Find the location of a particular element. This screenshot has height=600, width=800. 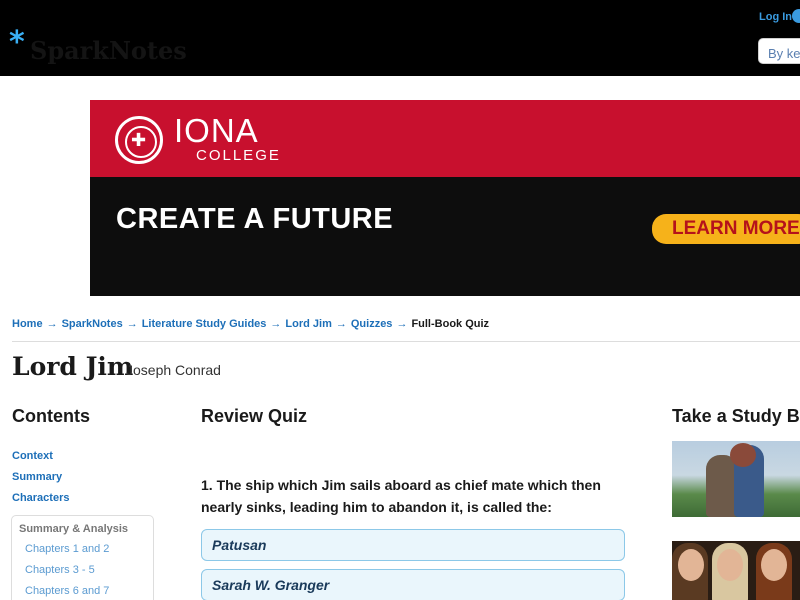

sparknotes-star-icon: * is located at coordinates (17, 43).